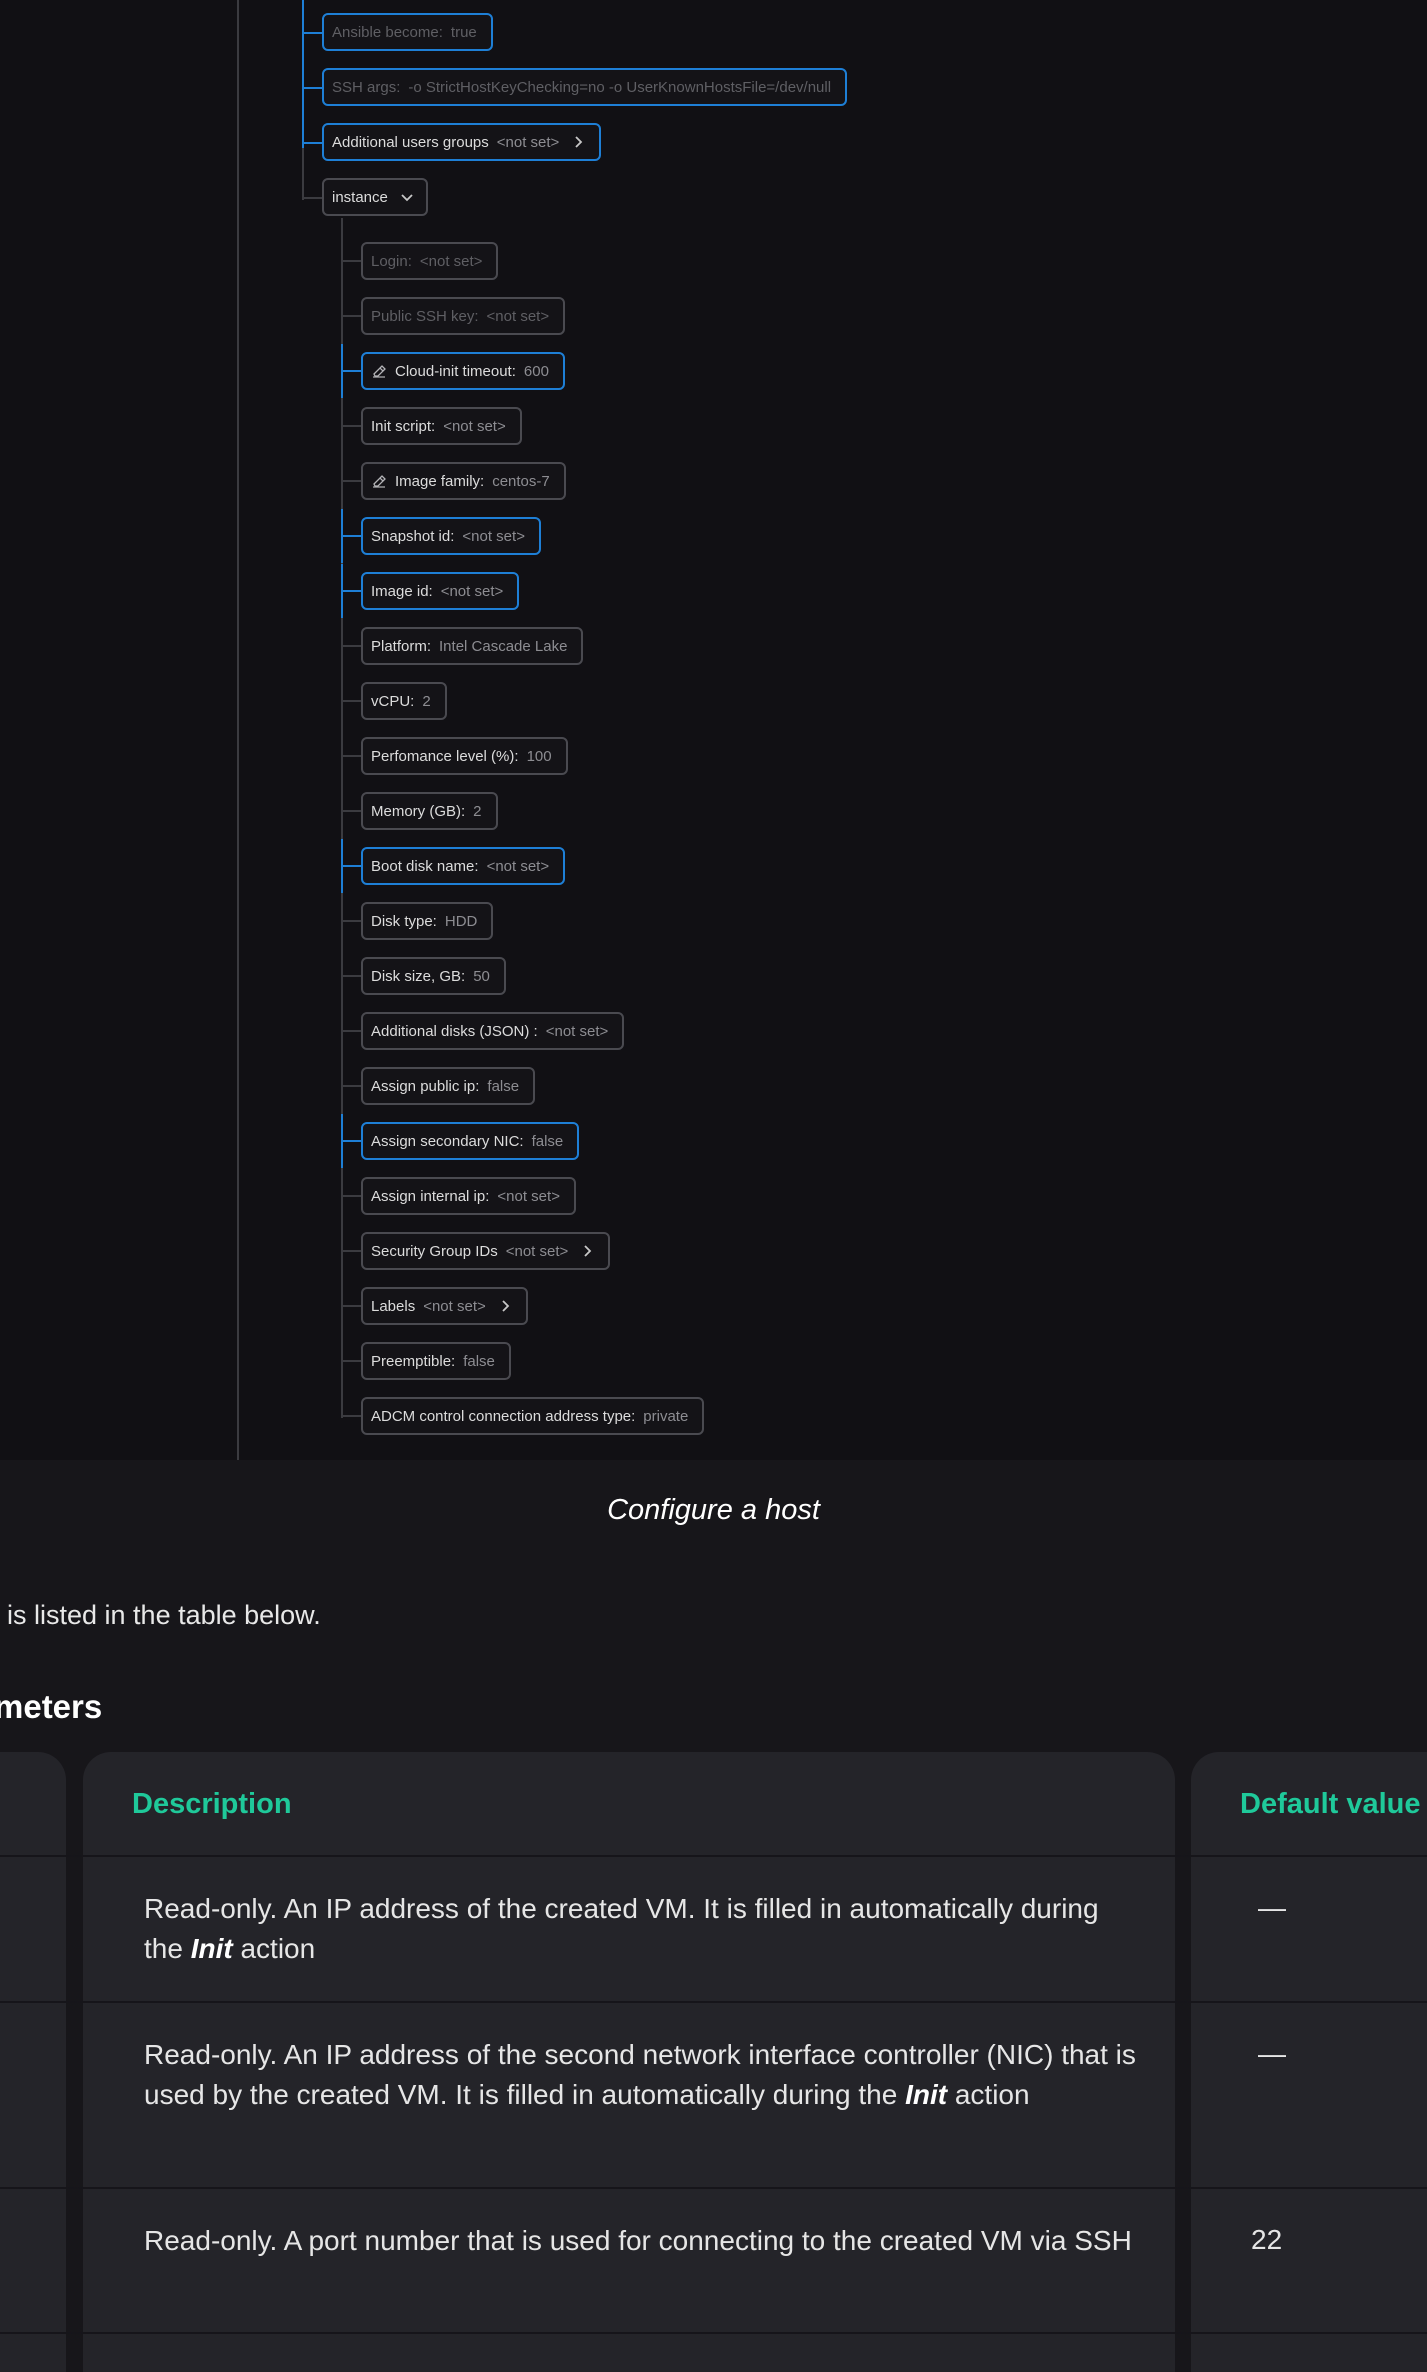  I want to click on instance-item-disk-type: Disk type: HDD, so click(427, 921).